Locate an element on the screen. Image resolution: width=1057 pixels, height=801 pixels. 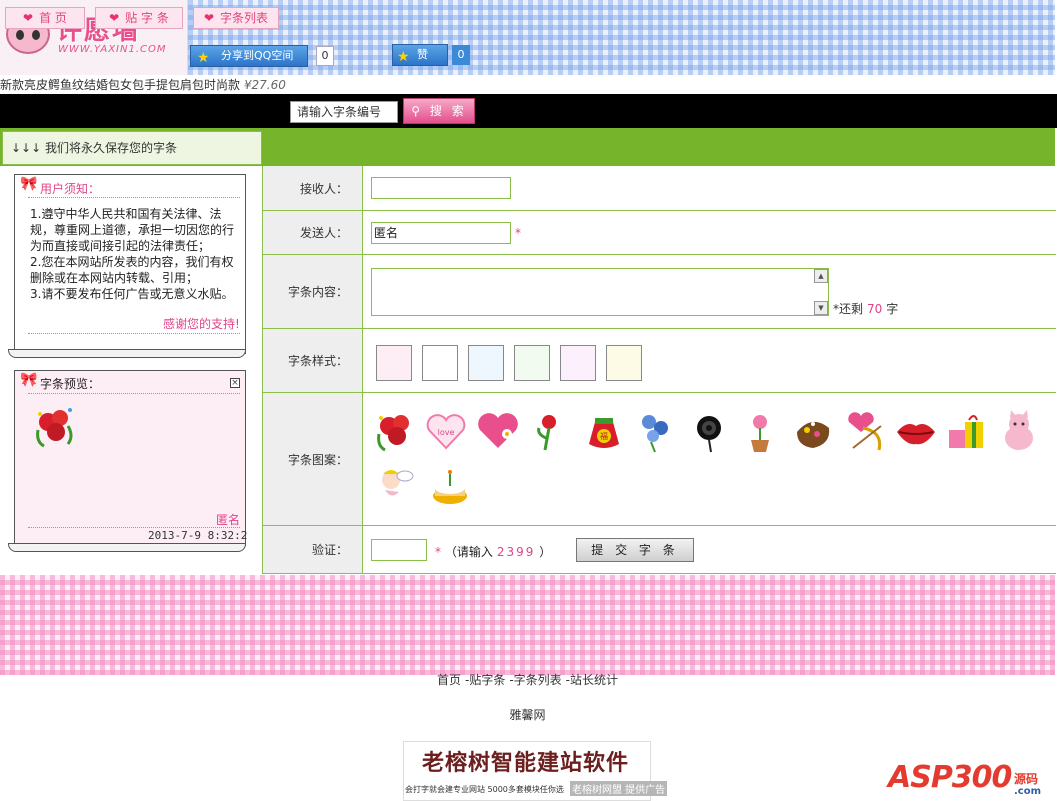
search-button: ⚲ 搜 索 is located at coordinates (439, 111).